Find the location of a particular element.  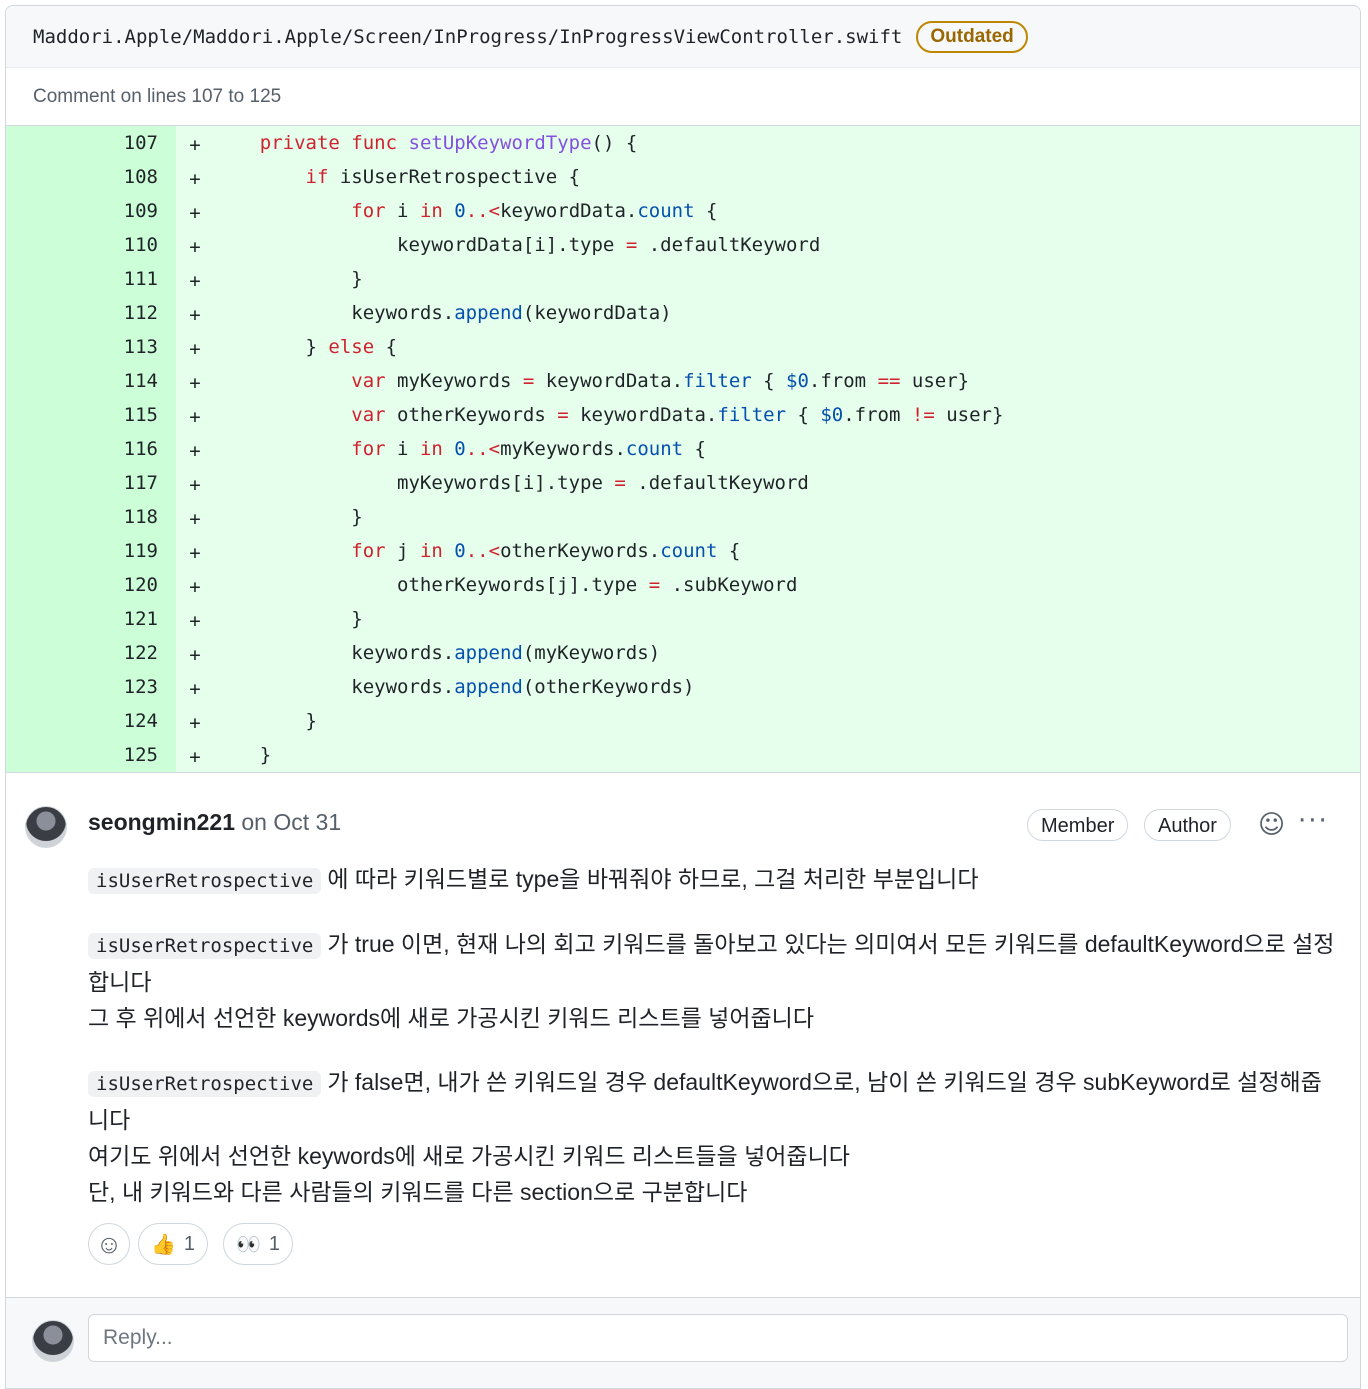

outdated-badge: Outdated is located at coordinates (972, 36).